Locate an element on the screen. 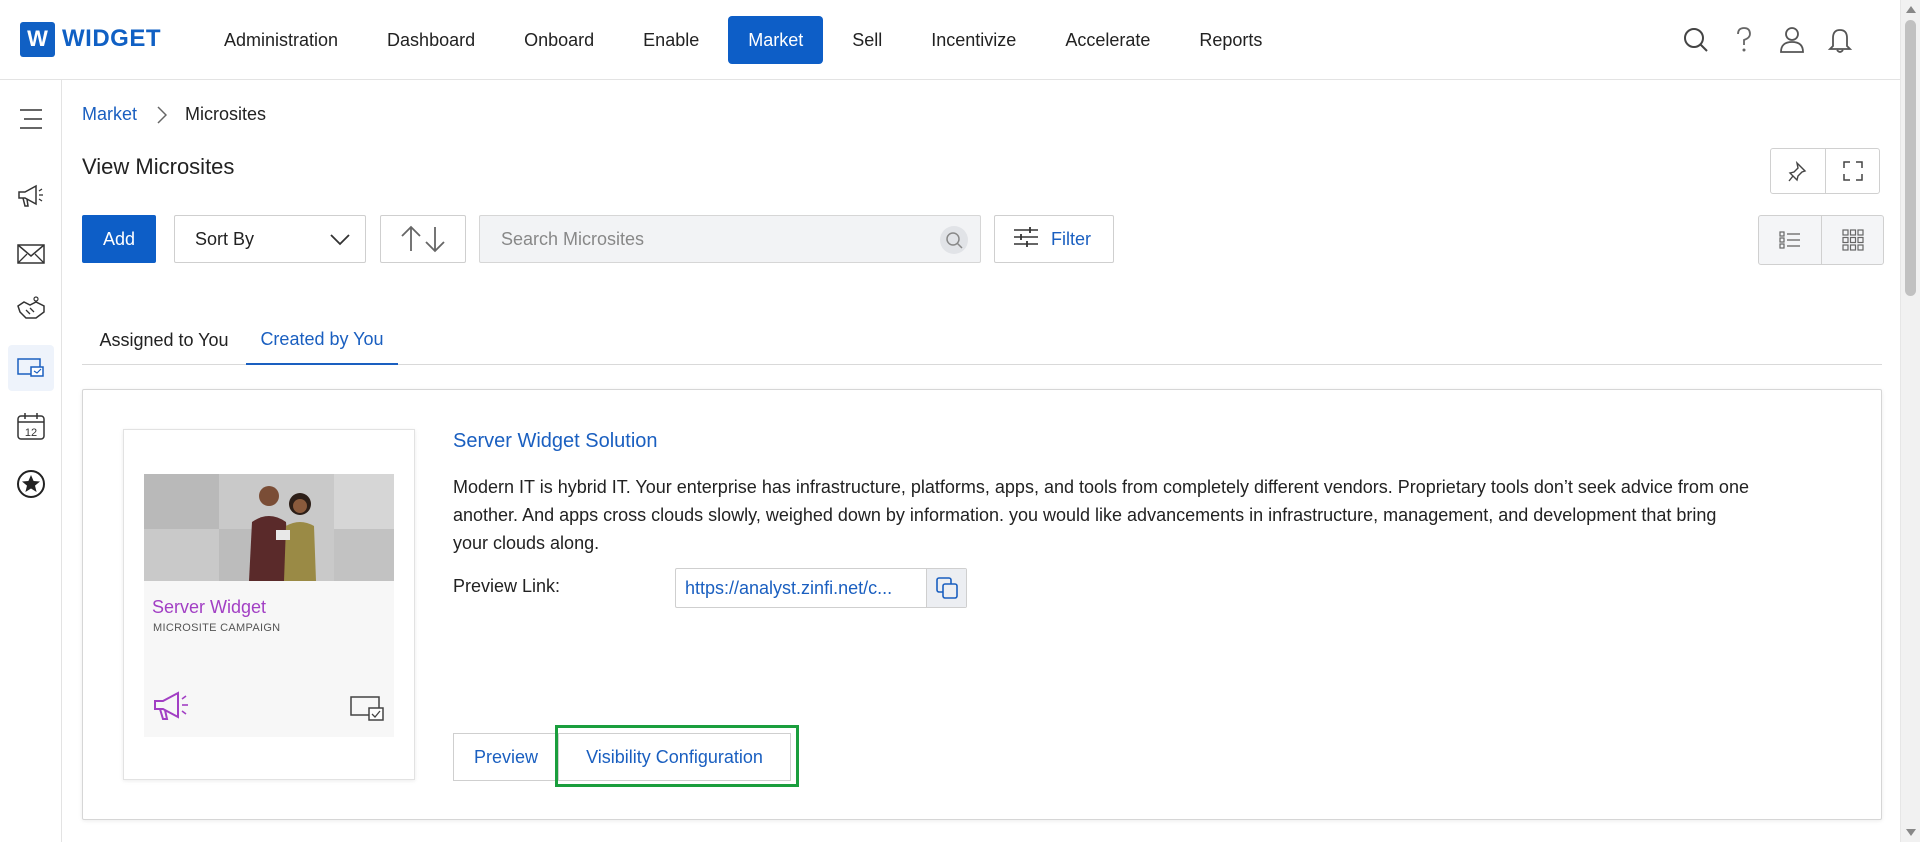 The image size is (1920, 842). grid-view-icon is located at coordinates (1852, 240).